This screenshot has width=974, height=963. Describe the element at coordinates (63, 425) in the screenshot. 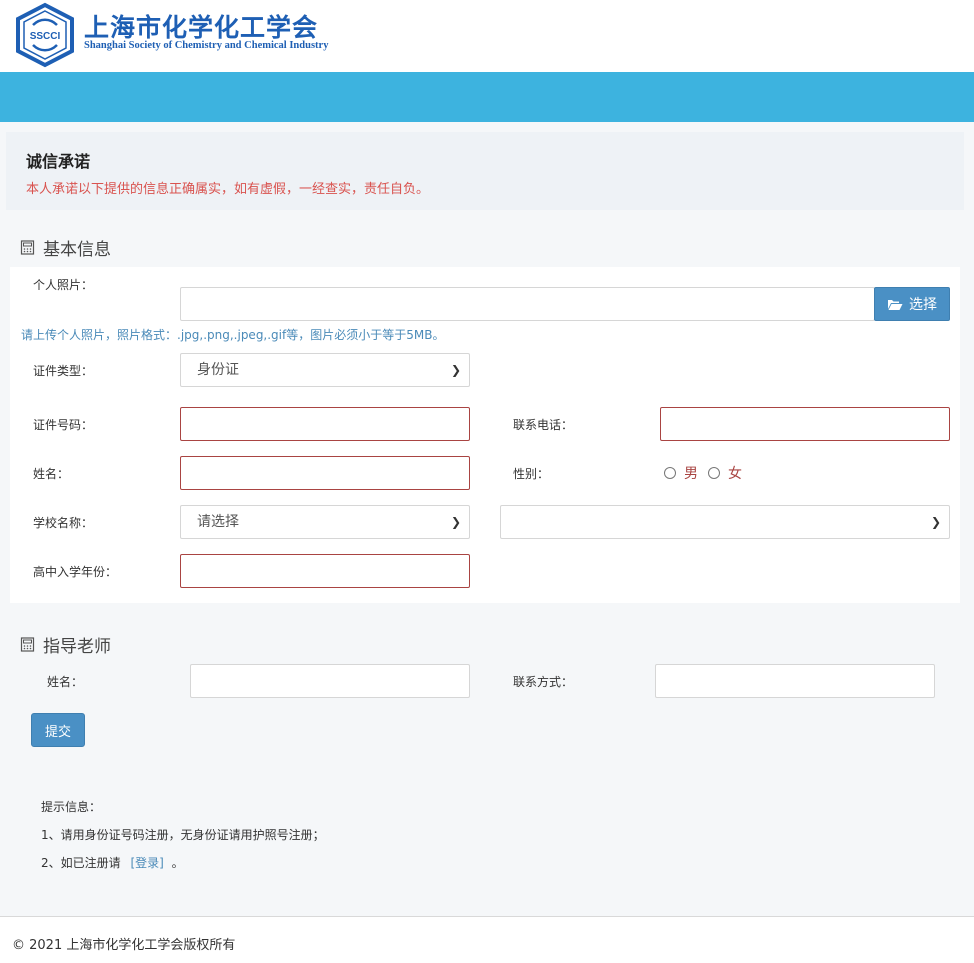

I see `id-number-label: 证件号码：` at that location.